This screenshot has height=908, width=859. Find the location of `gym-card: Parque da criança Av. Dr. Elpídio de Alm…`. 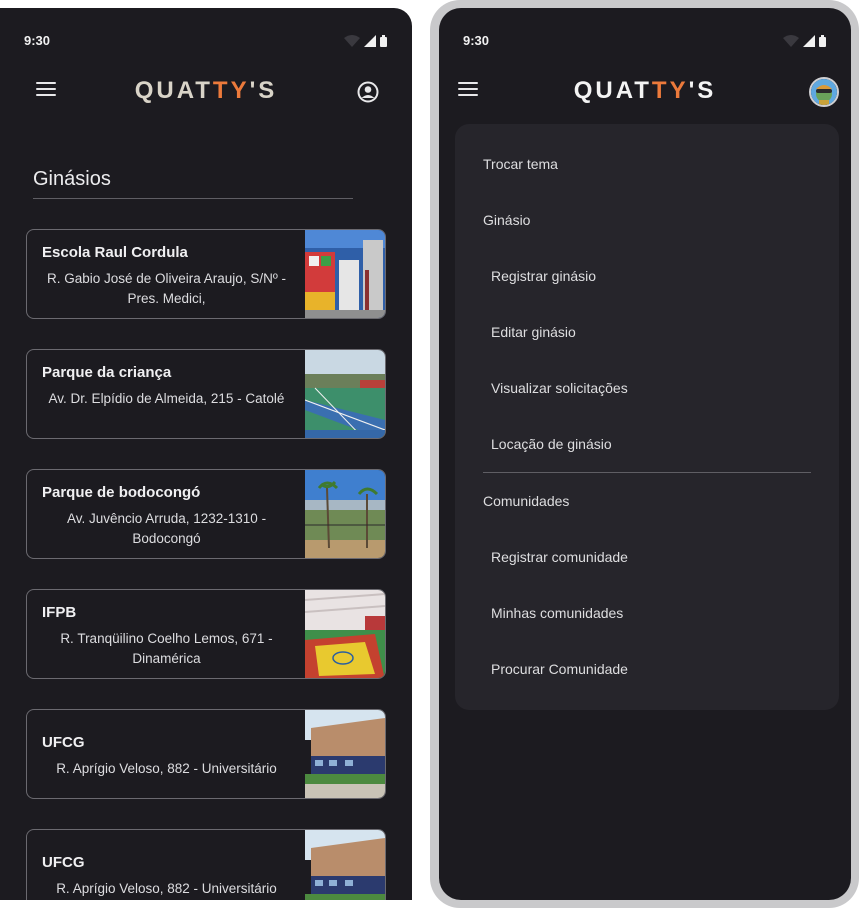

gym-card: Parque da criança Av. Dr. Elpídio de Alm… is located at coordinates (206, 394).